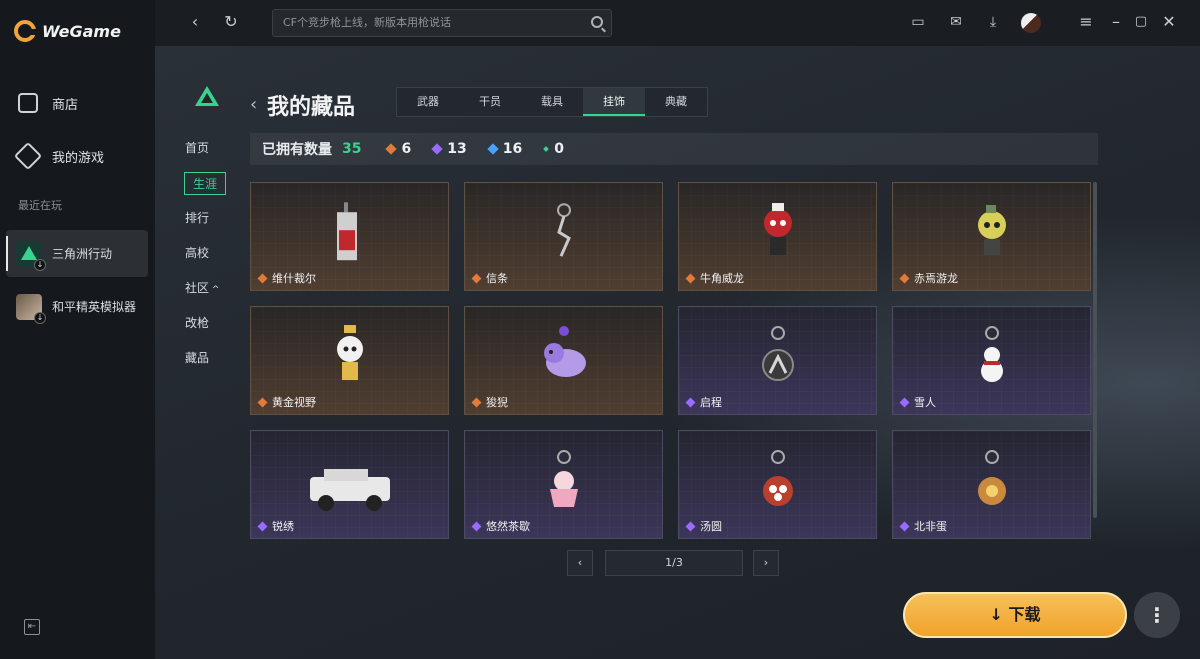 This screenshot has width=1200, height=659. I want to click on card-name-text: 狻猊, so click(497, 402).